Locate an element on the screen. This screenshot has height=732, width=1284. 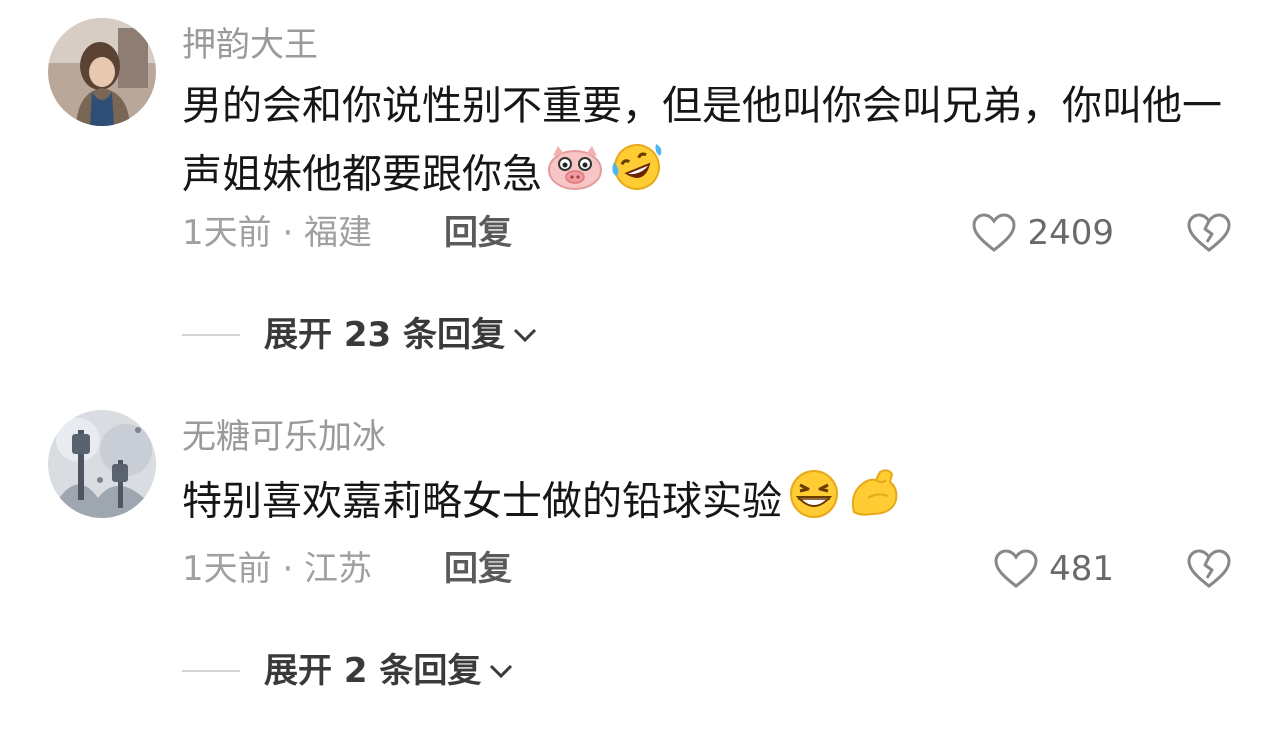
expand-replies-label: 展开 2 条回复 is located at coordinates (373, 671).